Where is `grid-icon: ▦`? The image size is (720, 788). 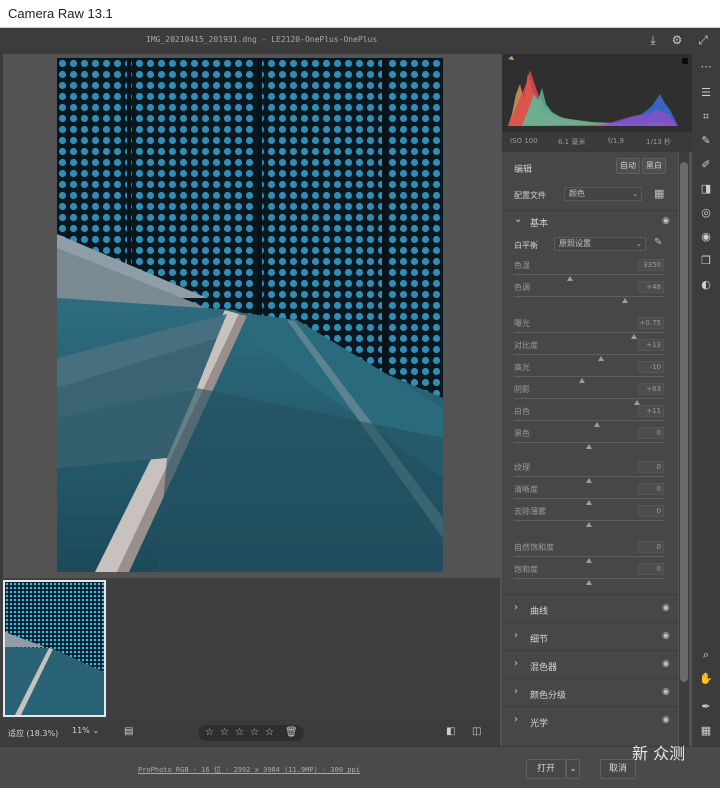 grid-icon: ▦ is located at coordinates (706, 731).